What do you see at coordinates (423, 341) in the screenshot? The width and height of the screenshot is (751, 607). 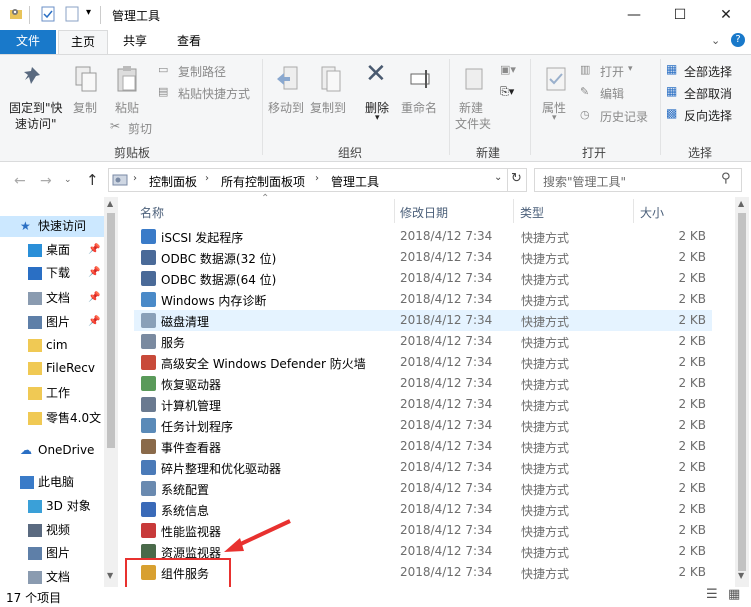 I see `file-row: 服务 2018/4/12 7:34 快捷方式 2 KB` at bounding box center [423, 341].